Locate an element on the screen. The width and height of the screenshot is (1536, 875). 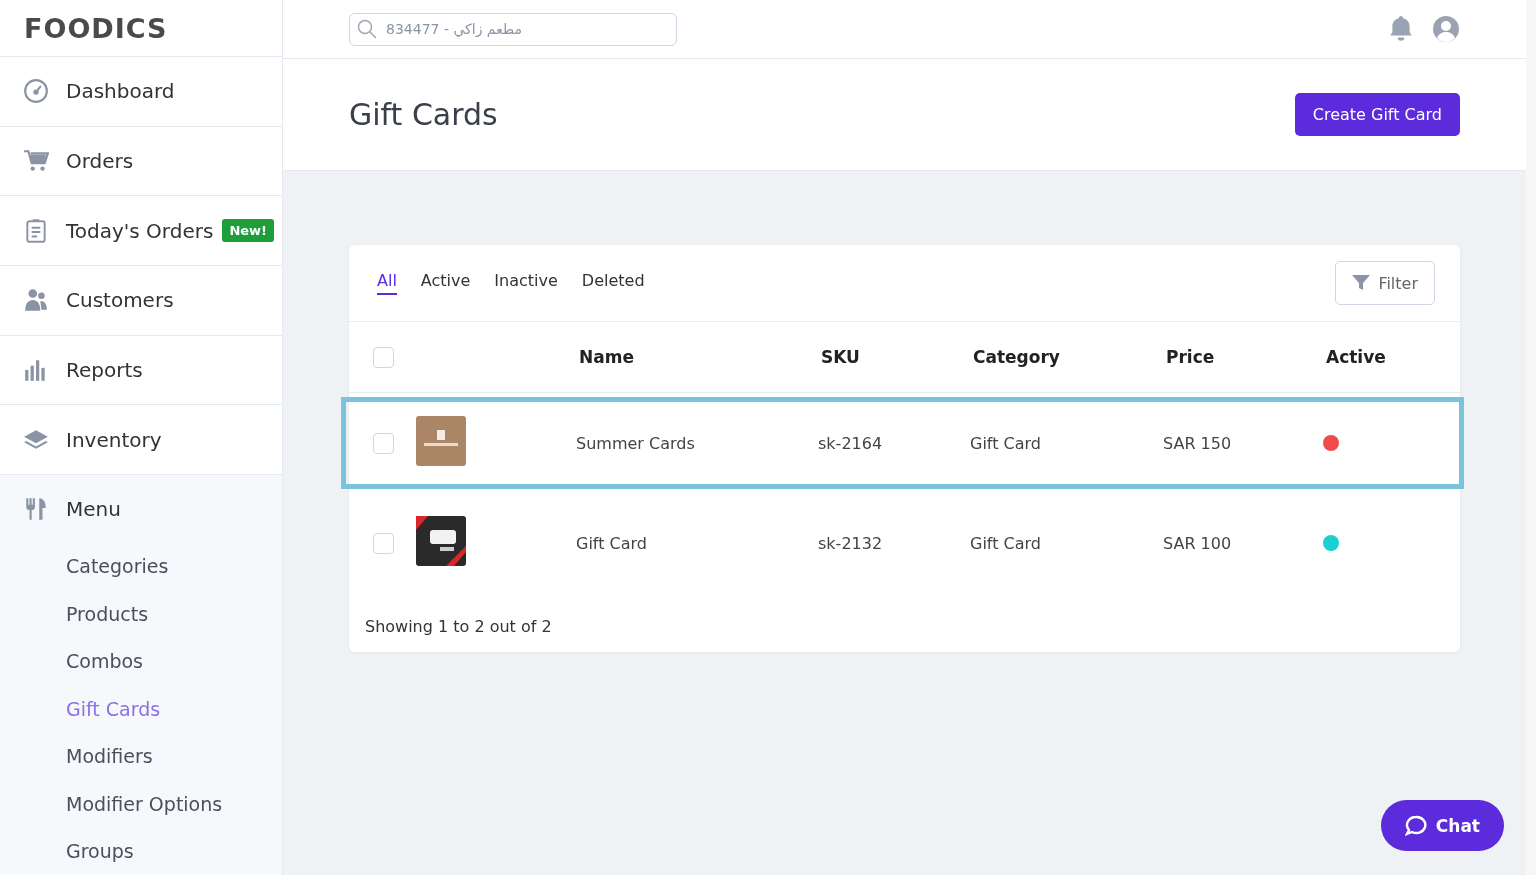
sidebar-item: Today's Orders New! is located at coordinates (141, 231).